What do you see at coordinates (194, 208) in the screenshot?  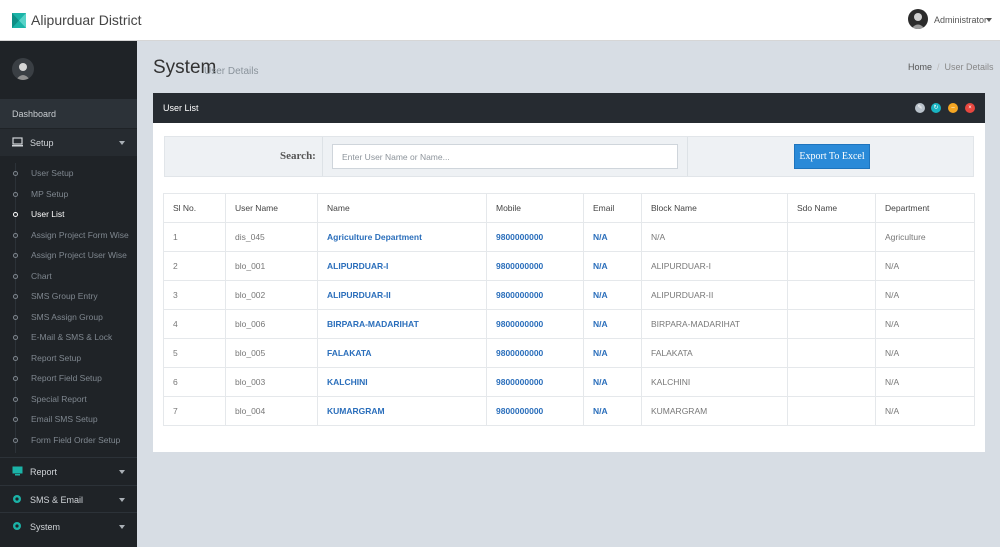 I see `column-header: Sl No.` at bounding box center [194, 208].